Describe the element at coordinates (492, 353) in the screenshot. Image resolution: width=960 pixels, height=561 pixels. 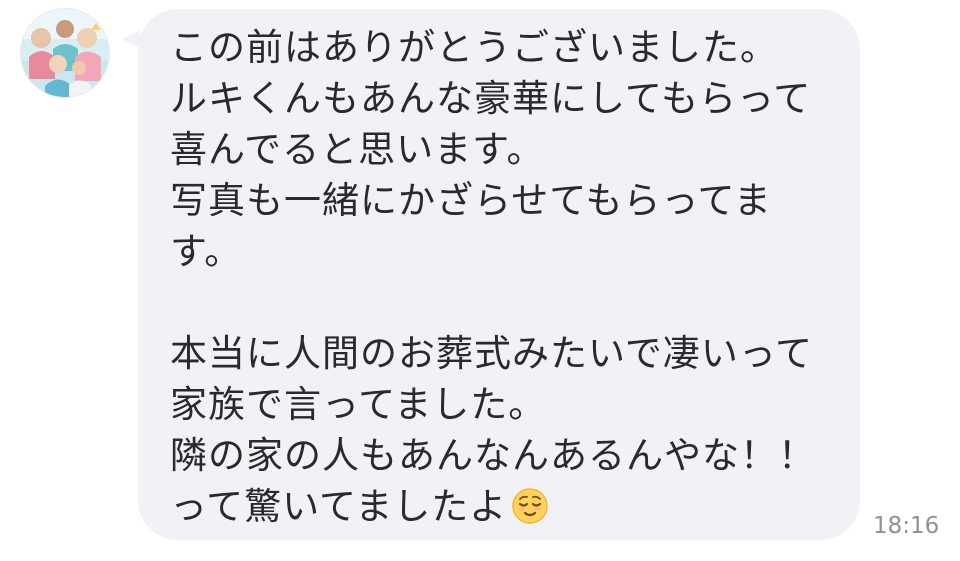
I see `message-line: 本当に人間のお葬式みたいで凄いって` at that location.